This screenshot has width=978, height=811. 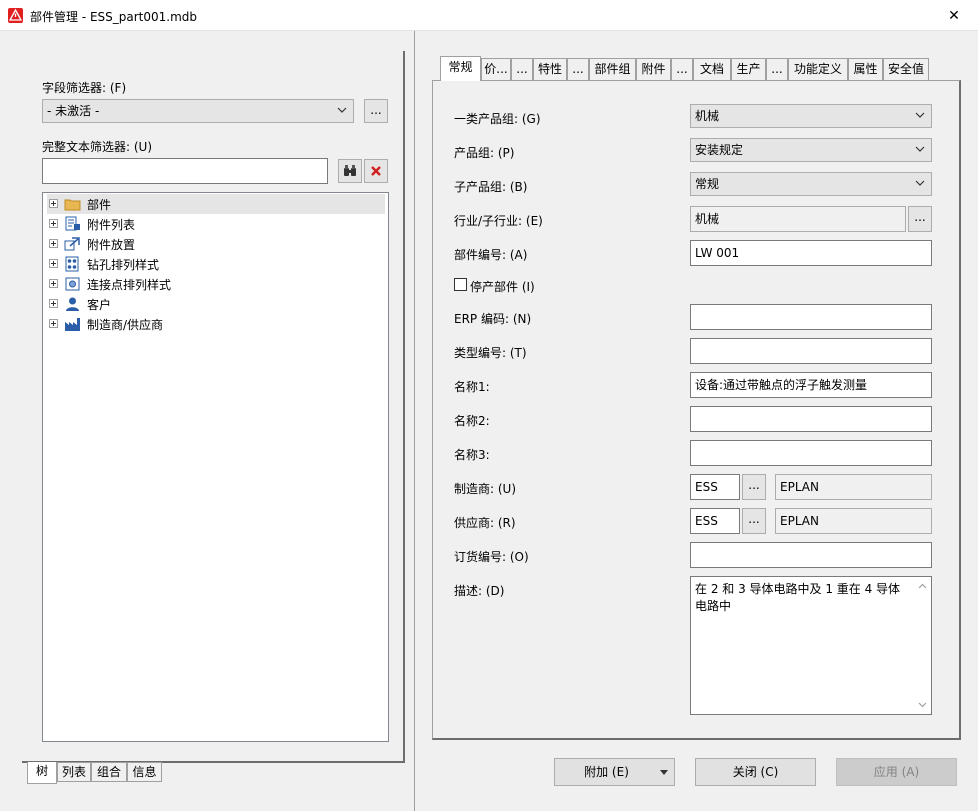 I want to click on description-textarea: 在 2 和 3 导体电路中及 1 重在 4 导体电路中, so click(x=811, y=645).